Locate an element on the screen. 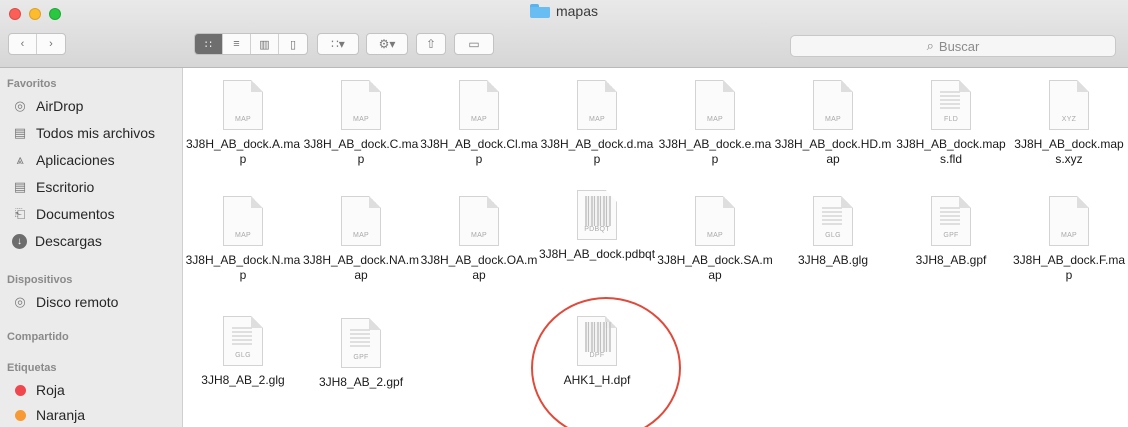  red-tag-icon is located at coordinates (20, 390).